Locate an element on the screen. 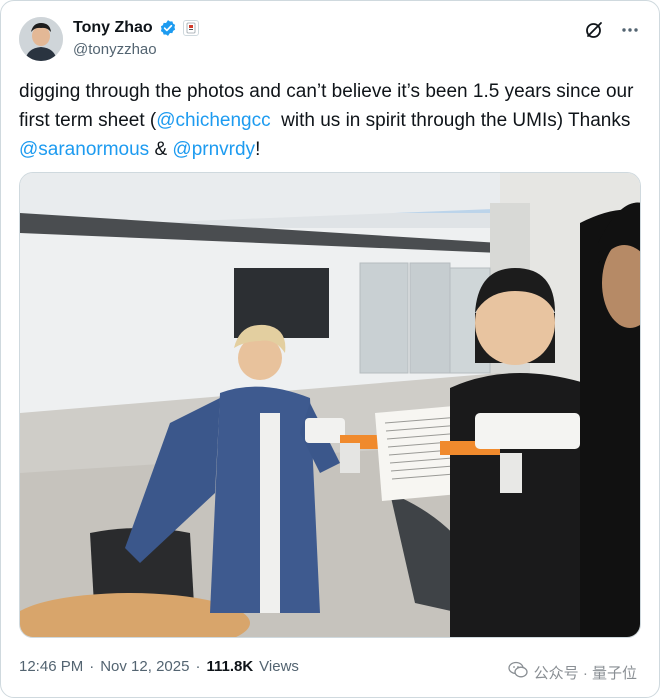  author-handle: @tonyzzhao is located at coordinates (115, 49).